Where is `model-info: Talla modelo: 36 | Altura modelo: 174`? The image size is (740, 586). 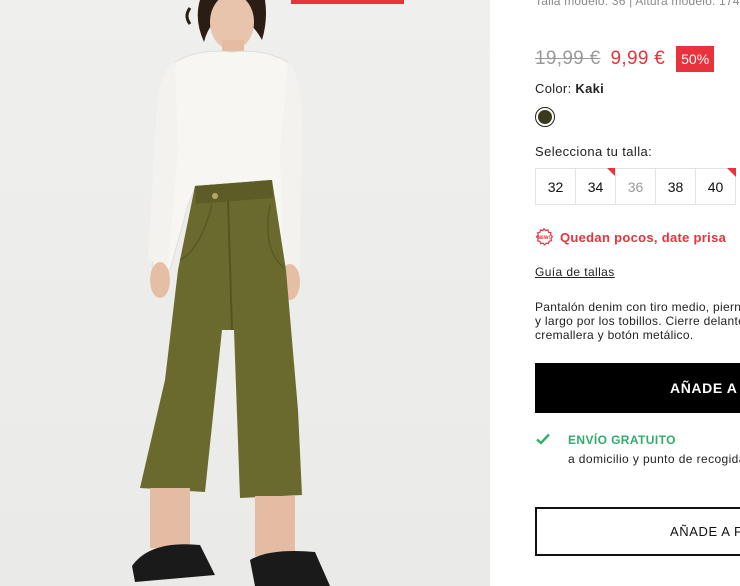
model-info: Talla modelo: 36 | Altura modelo: 174 is located at coordinates (637, 4).